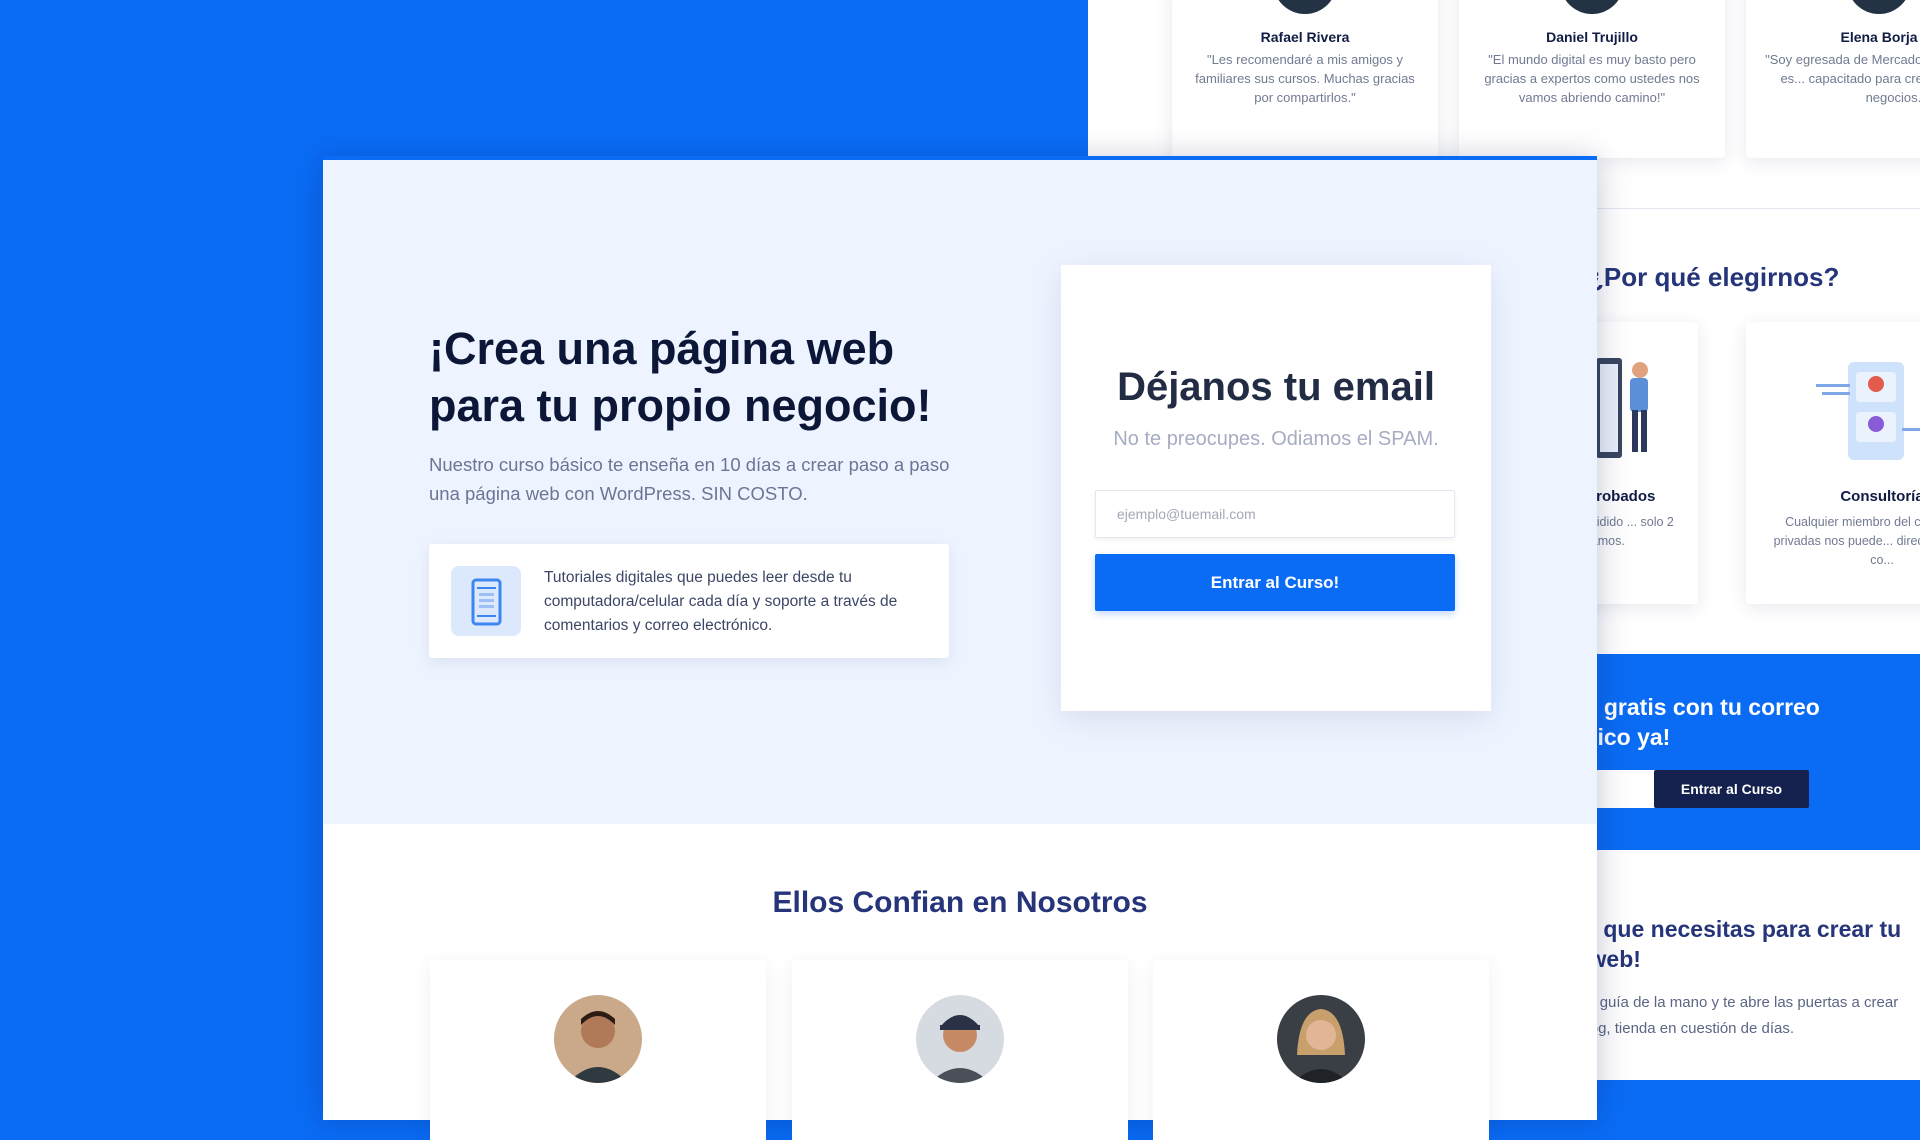  What do you see at coordinates (1714, 277) in the screenshot?
I see `why-choose-us-heading: ¿Por qué elegirnos?` at bounding box center [1714, 277].